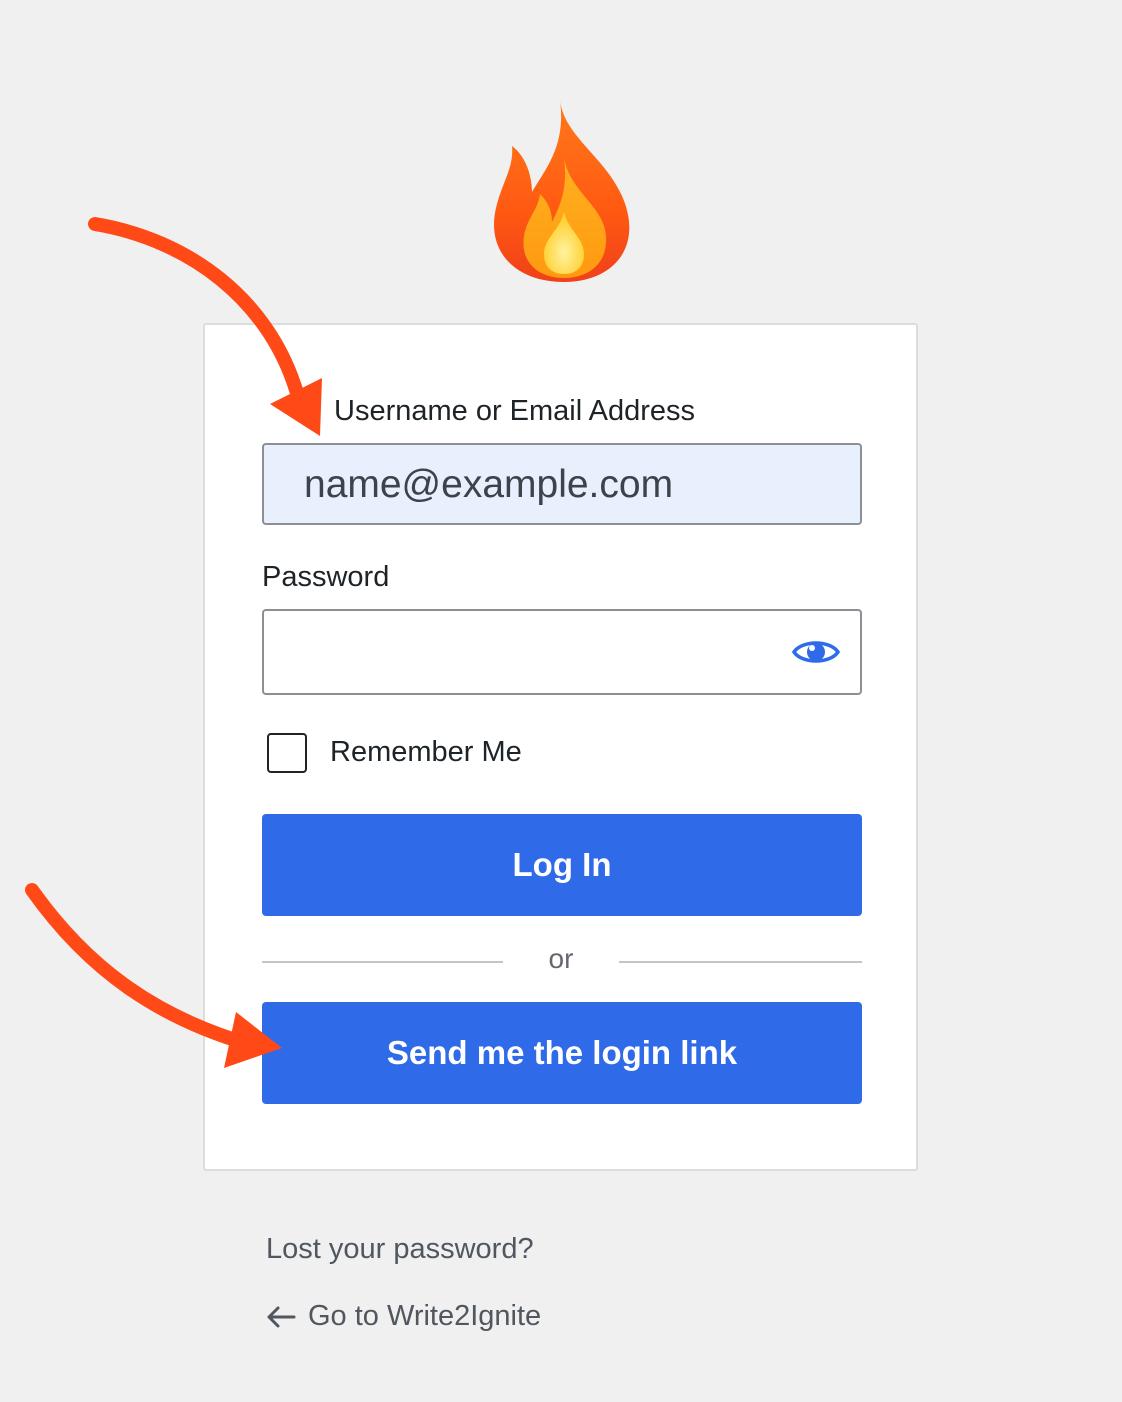 This screenshot has width=1122, height=1402. What do you see at coordinates (561, 958) in the screenshot?
I see `divider-text: or` at bounding box center [561, 958].